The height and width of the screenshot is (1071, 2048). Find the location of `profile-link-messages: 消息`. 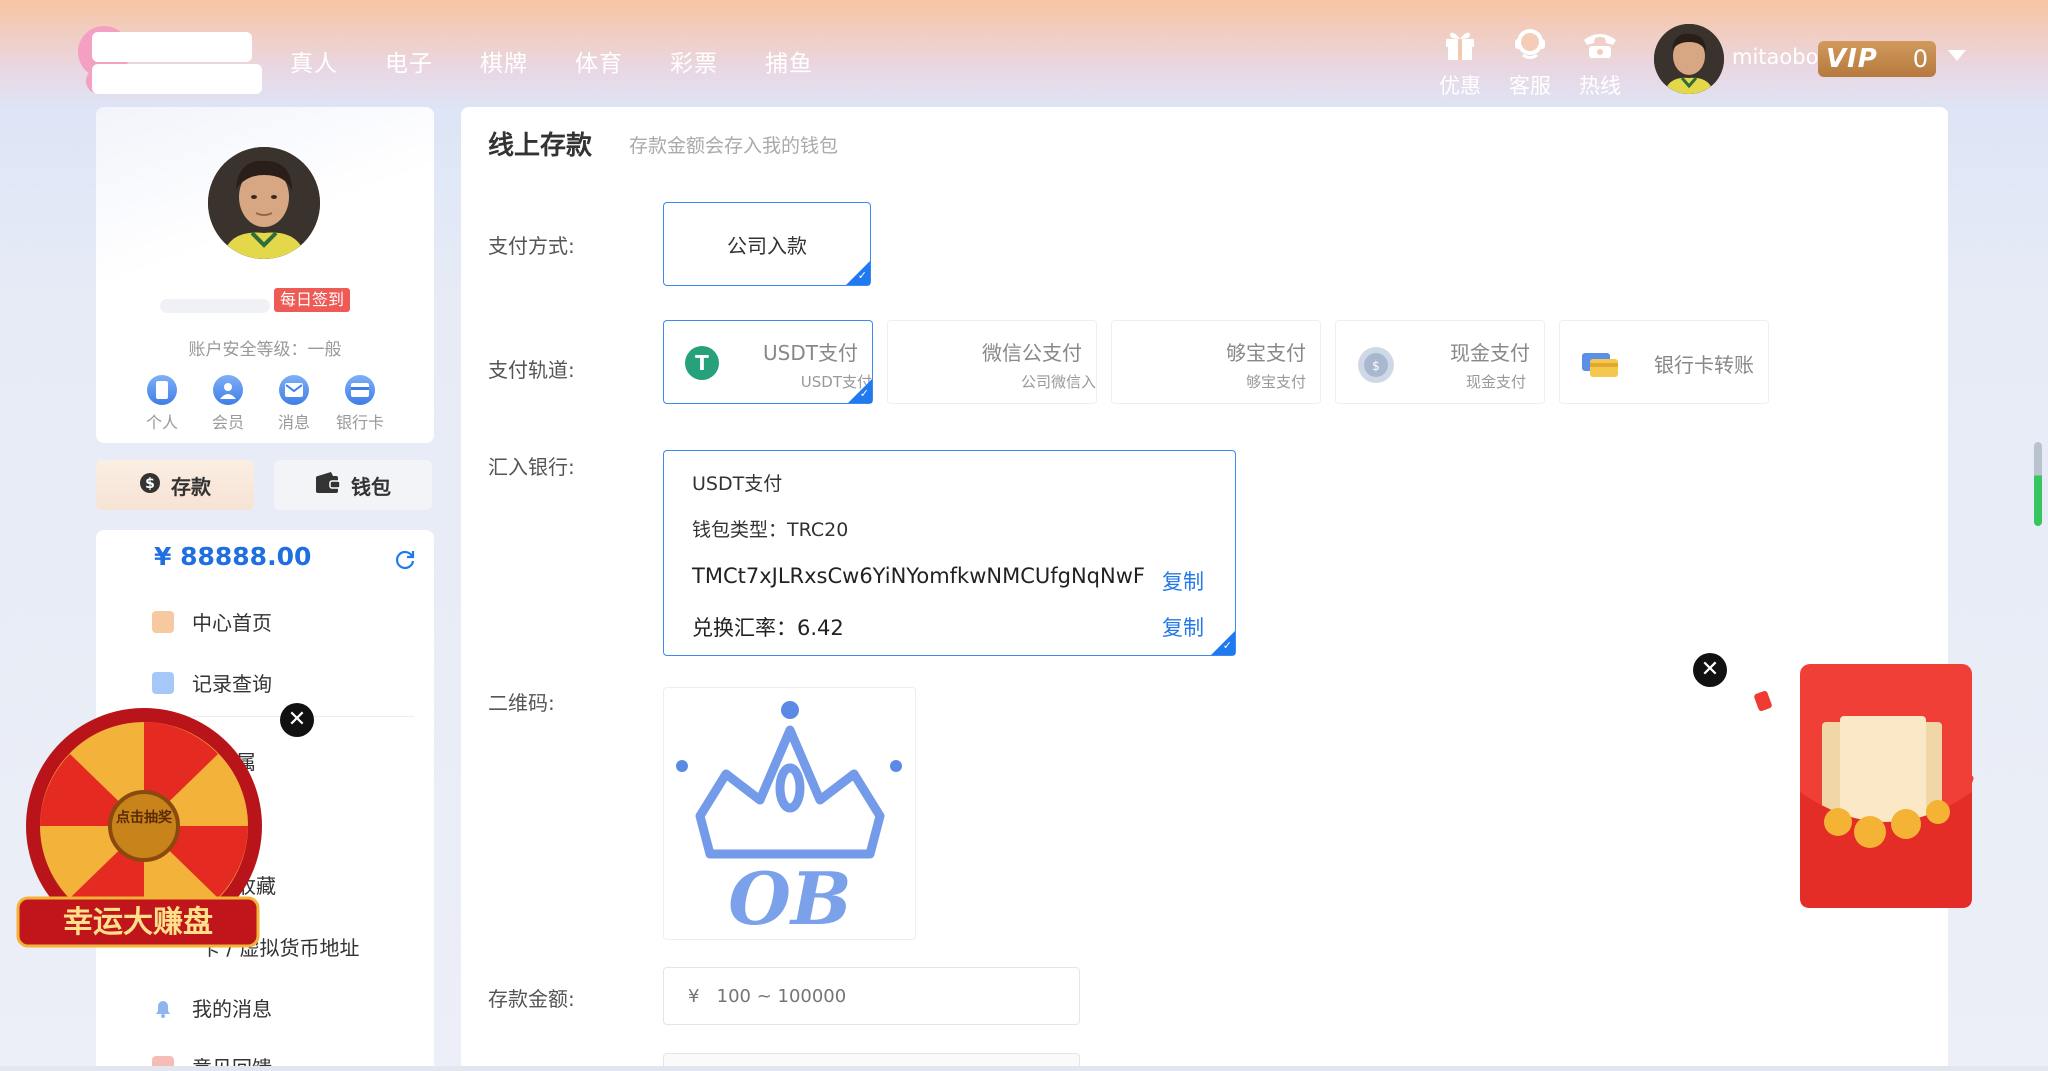

profile-link-messages: 消息 is located at coordinates (294, 404).